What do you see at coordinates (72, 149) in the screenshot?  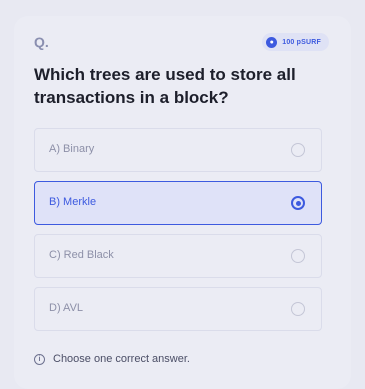 I see `option-label: A) Binary` at bounding box center [72, 149].